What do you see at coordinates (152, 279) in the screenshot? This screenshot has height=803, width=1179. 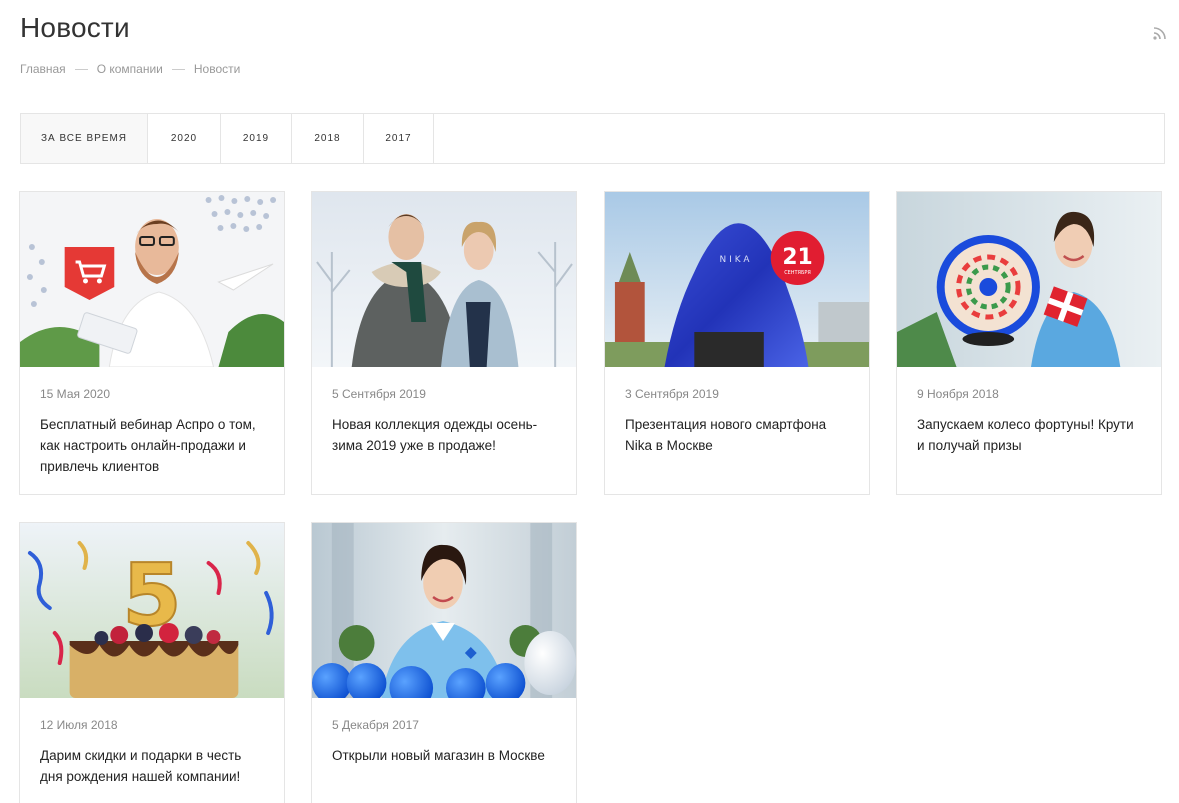 I see `news-image-webinar` at bounding box center [152, 279].